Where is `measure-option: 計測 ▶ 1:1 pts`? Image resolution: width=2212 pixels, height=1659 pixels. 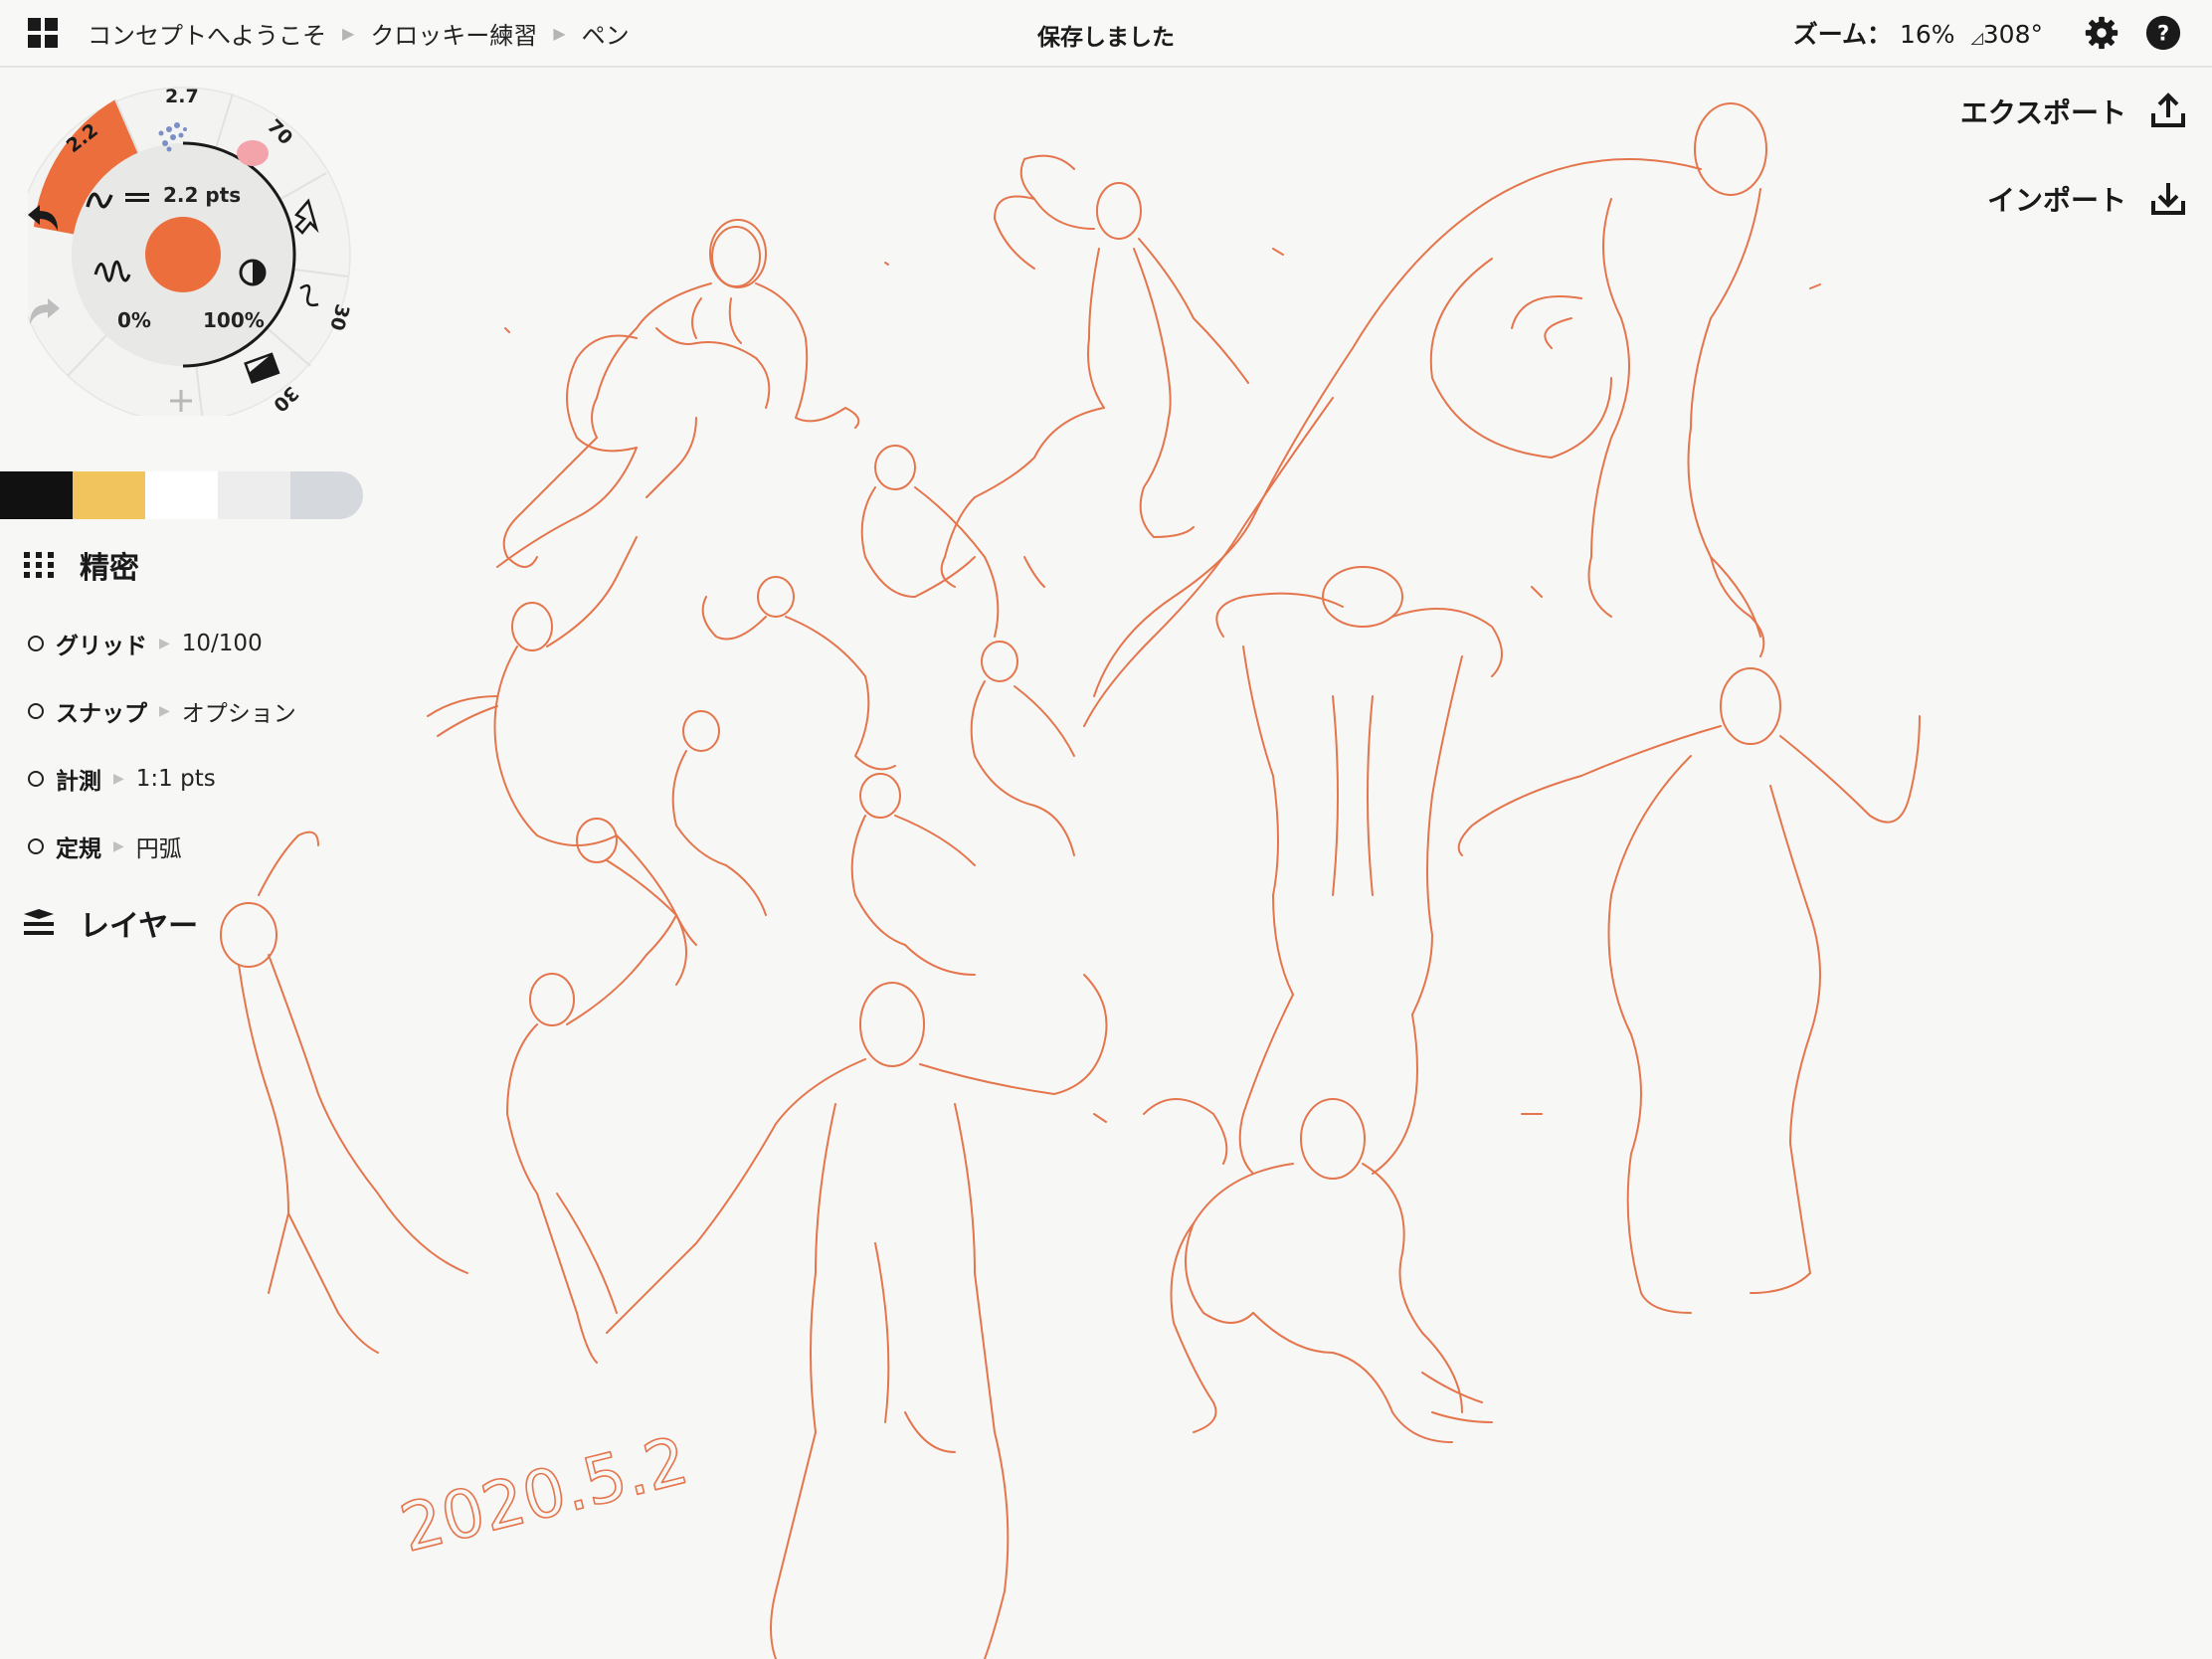 measure-option: 計測 ▶ 1:1 pts is located at coordinates (122, 779).